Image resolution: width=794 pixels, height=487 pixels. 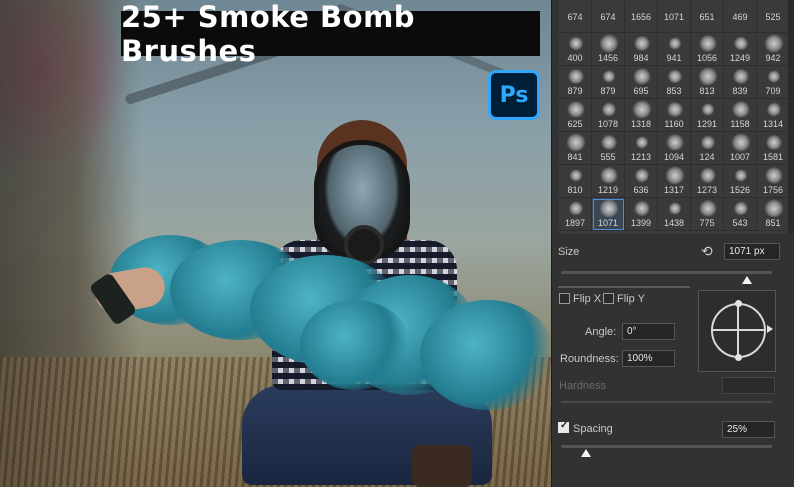 What do you see at coordinates (707, 16) in the screenshot?
I see `brush-preset: 651` at bounding box center [707, 16].